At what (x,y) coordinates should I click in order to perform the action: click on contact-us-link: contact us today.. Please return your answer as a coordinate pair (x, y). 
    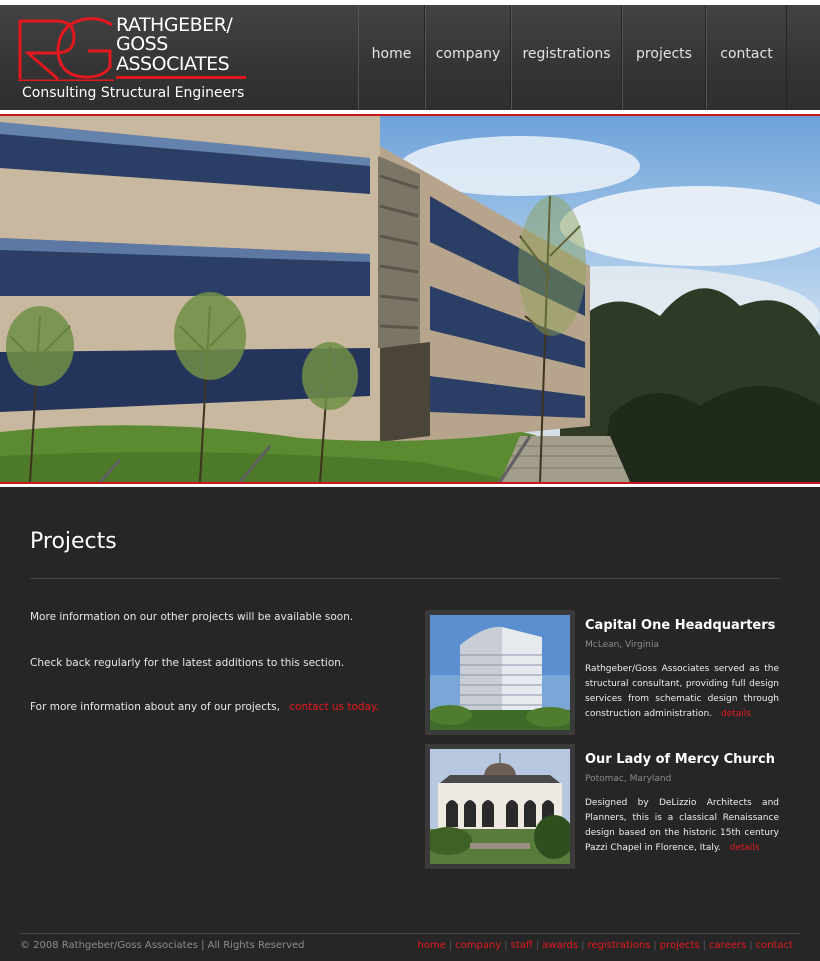
    Looking at the image, I should click on (334, 707).